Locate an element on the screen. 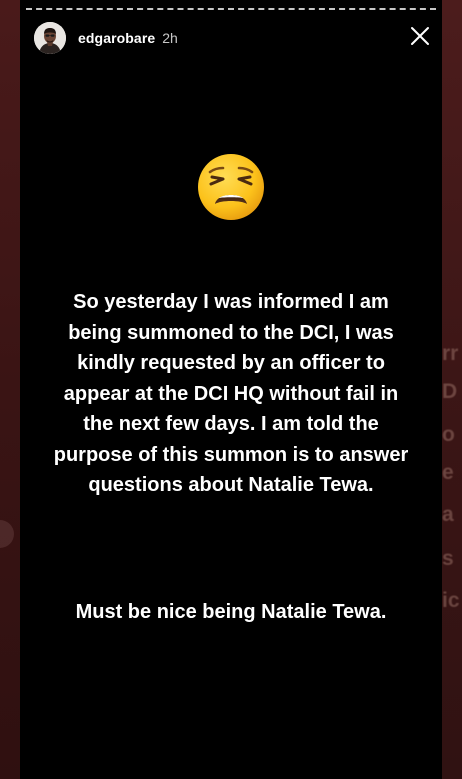  close-icon is located at coordinates (420, 36).